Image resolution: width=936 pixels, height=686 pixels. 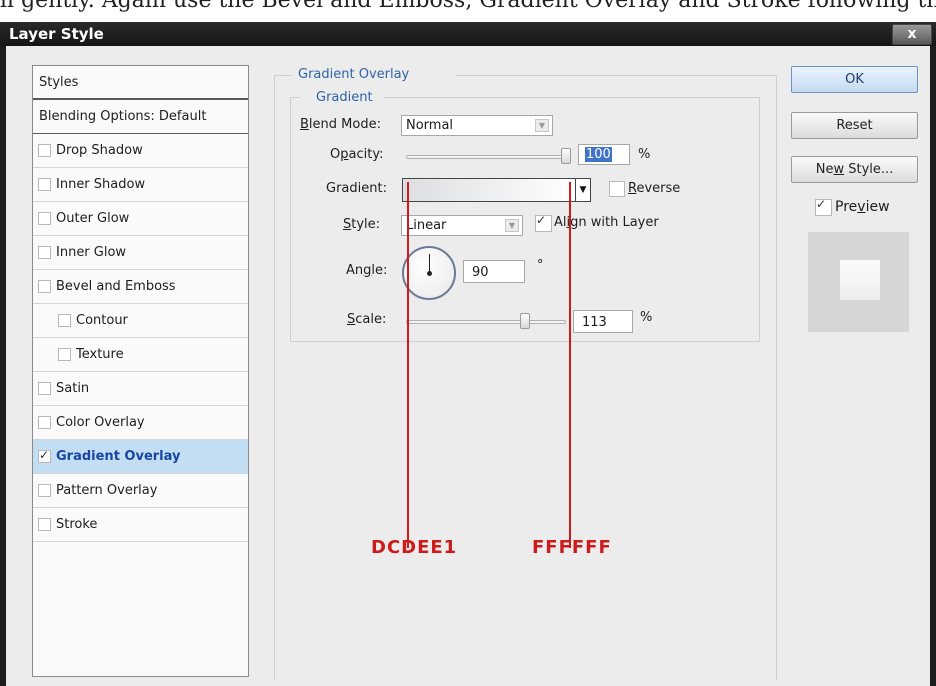 What do you see at coordinates (304, 124) in the screenshot?
I see `blend-mode-label-accel: B` at bounding box center [304, 124].